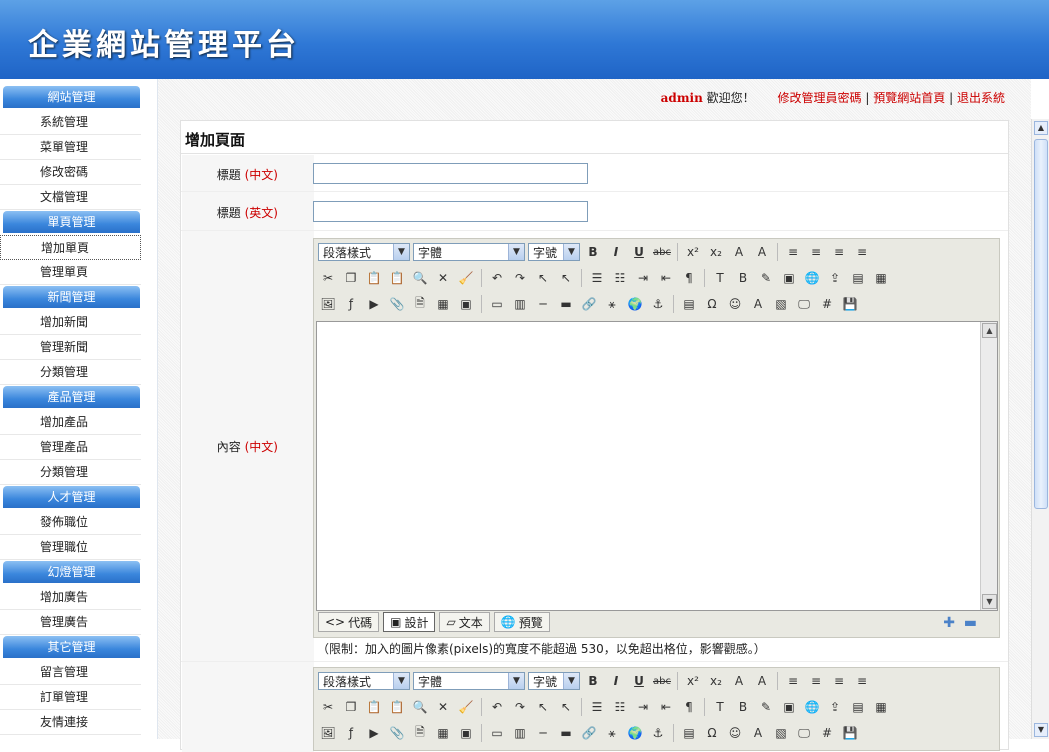  I want to click on bold-icon: B, so click(593, 681).